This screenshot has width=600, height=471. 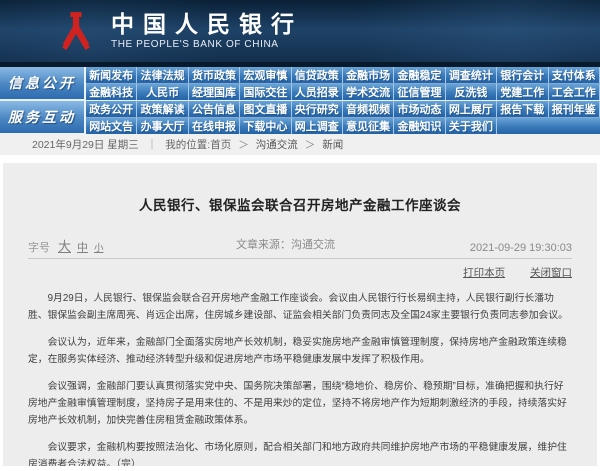 I want to click on font-size-button: 小, so click(x=99, y=248).